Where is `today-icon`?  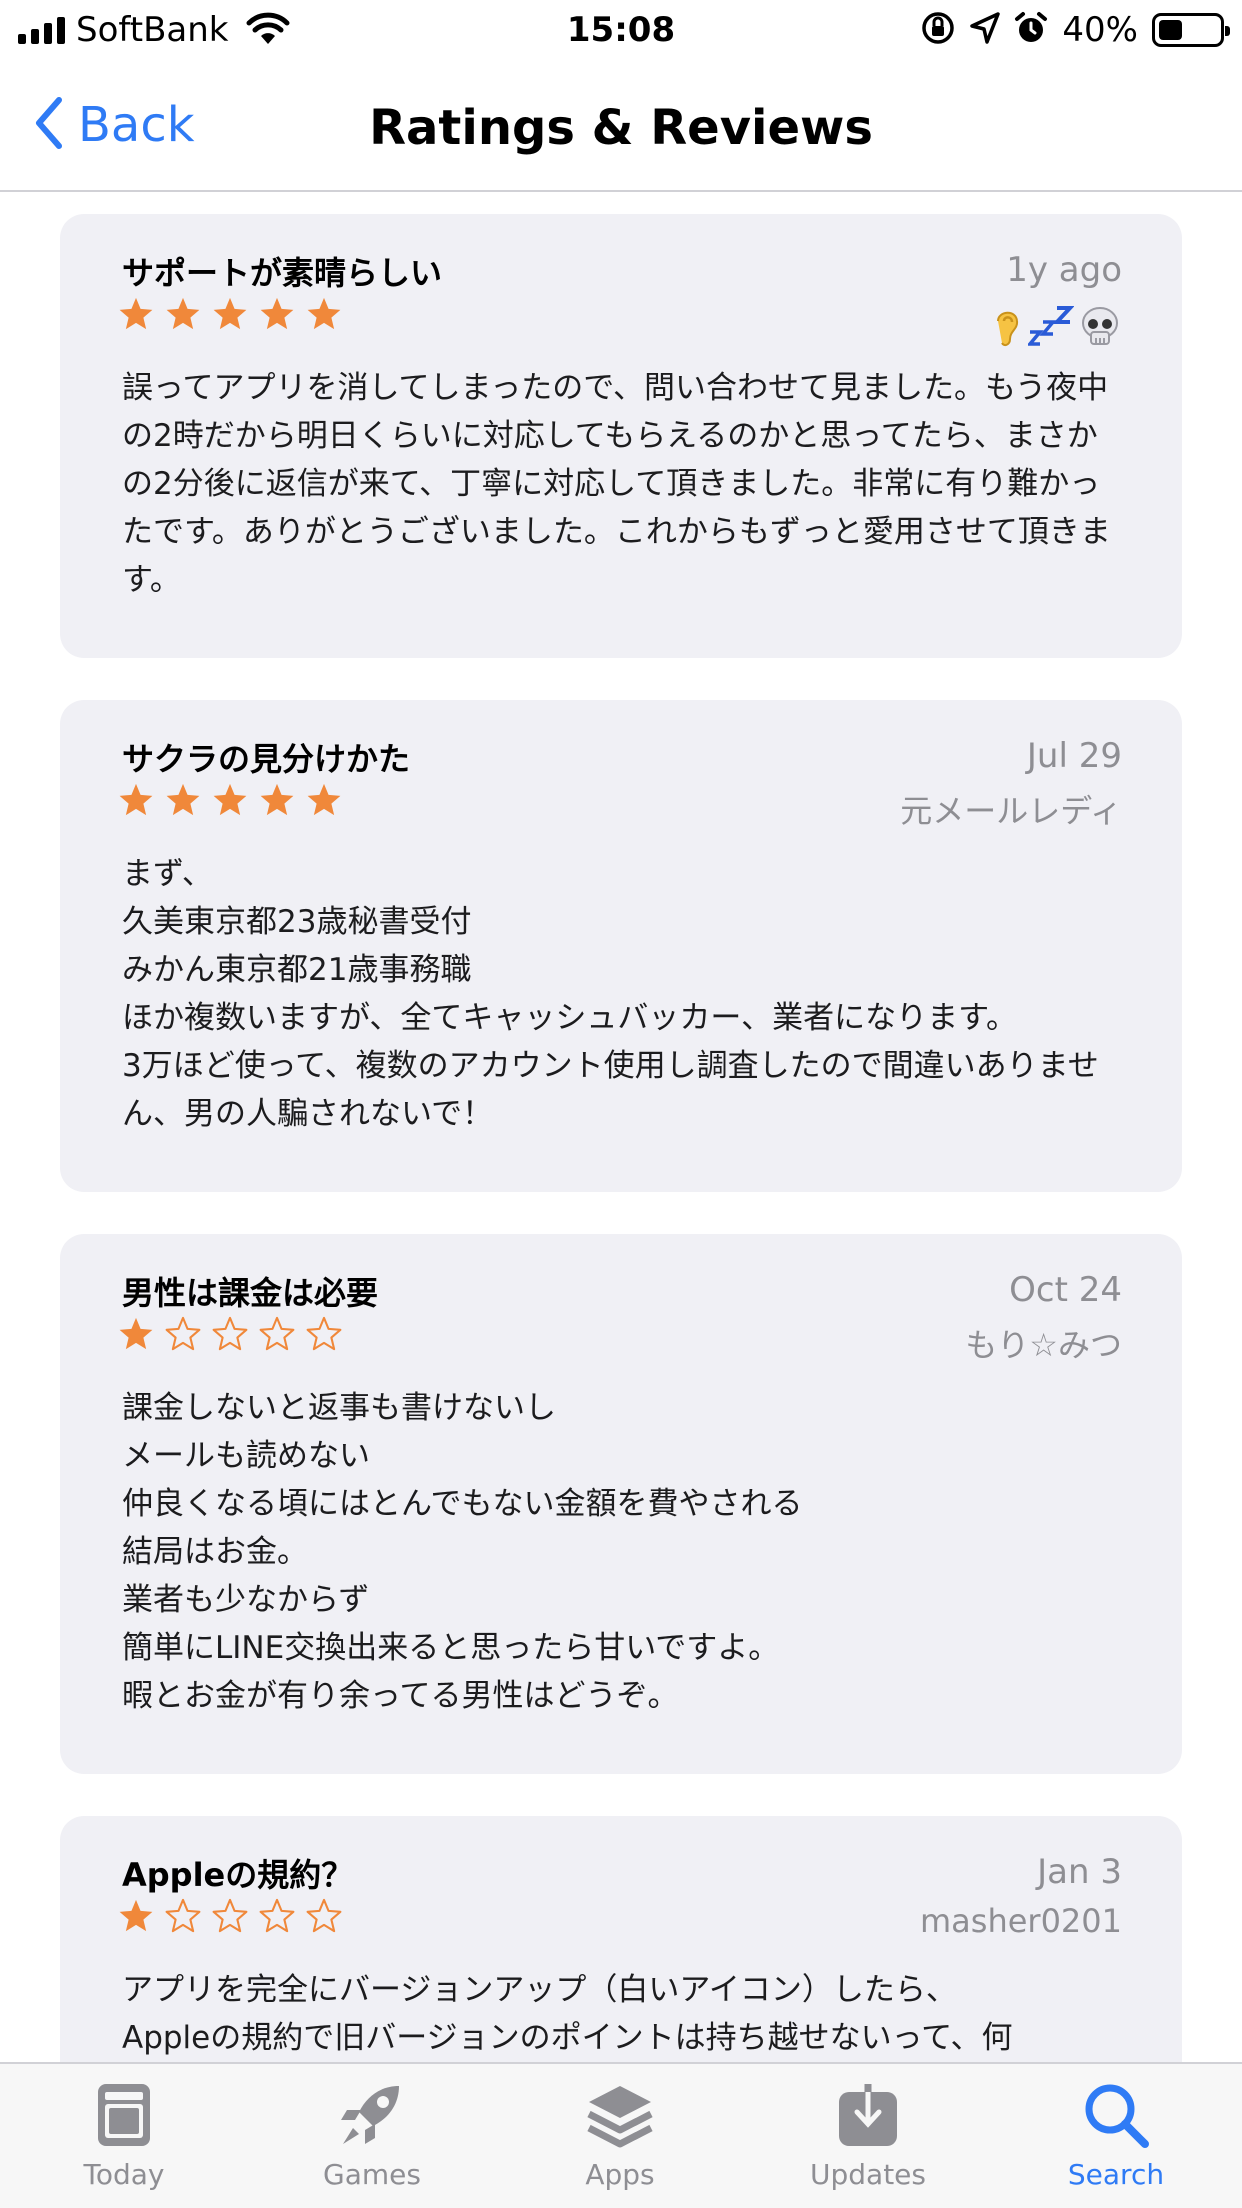
today-icon is located at coordinates (124, 2115).